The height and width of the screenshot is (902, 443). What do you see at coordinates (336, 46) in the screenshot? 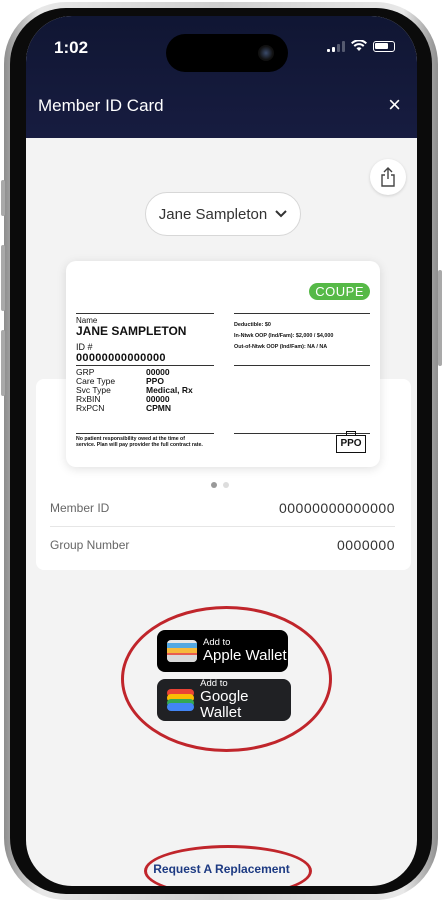
I see `signal-icon` at bounding box center [336, 46].